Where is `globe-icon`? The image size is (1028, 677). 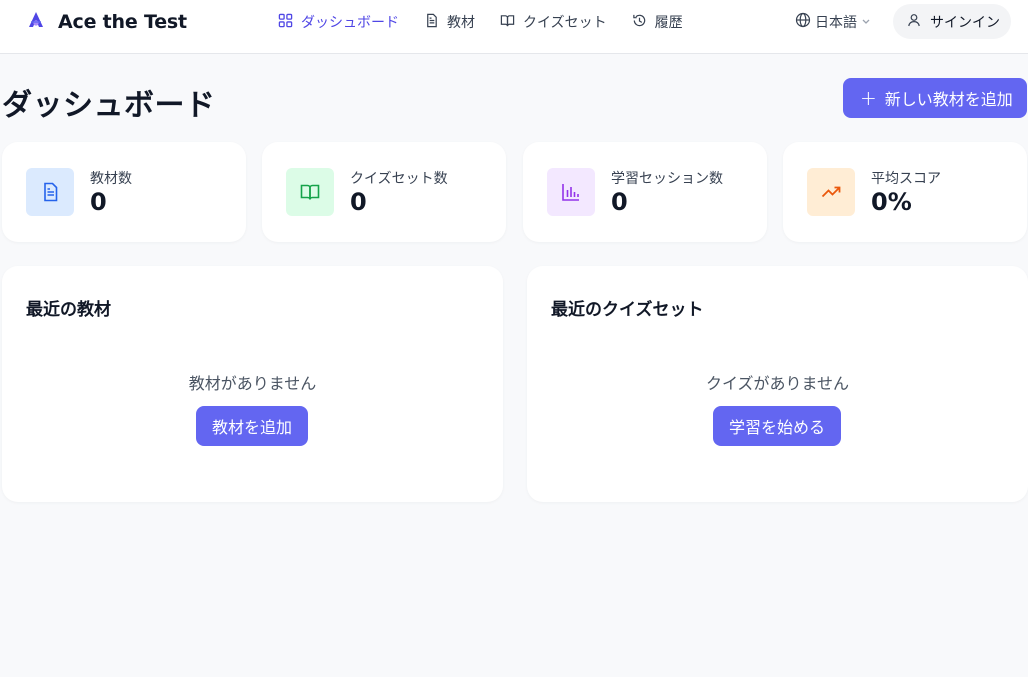
globe-icon is located at coordinates (805, 22).